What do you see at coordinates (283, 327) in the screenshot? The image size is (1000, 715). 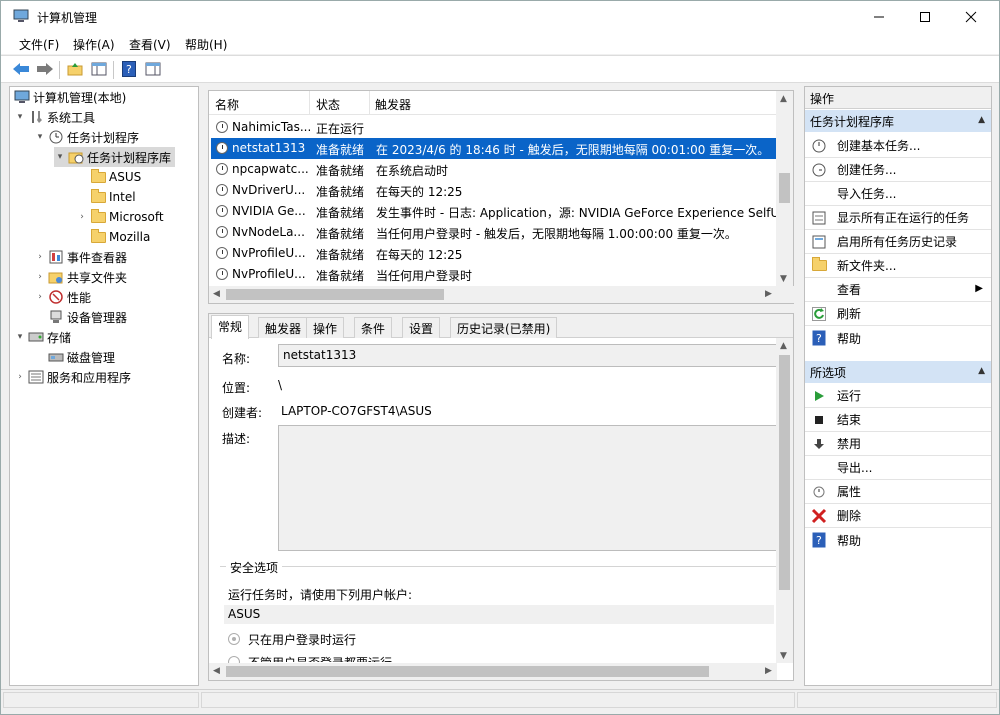 I see `tab-triggers: 触发器` at bounding box center [283, 327].